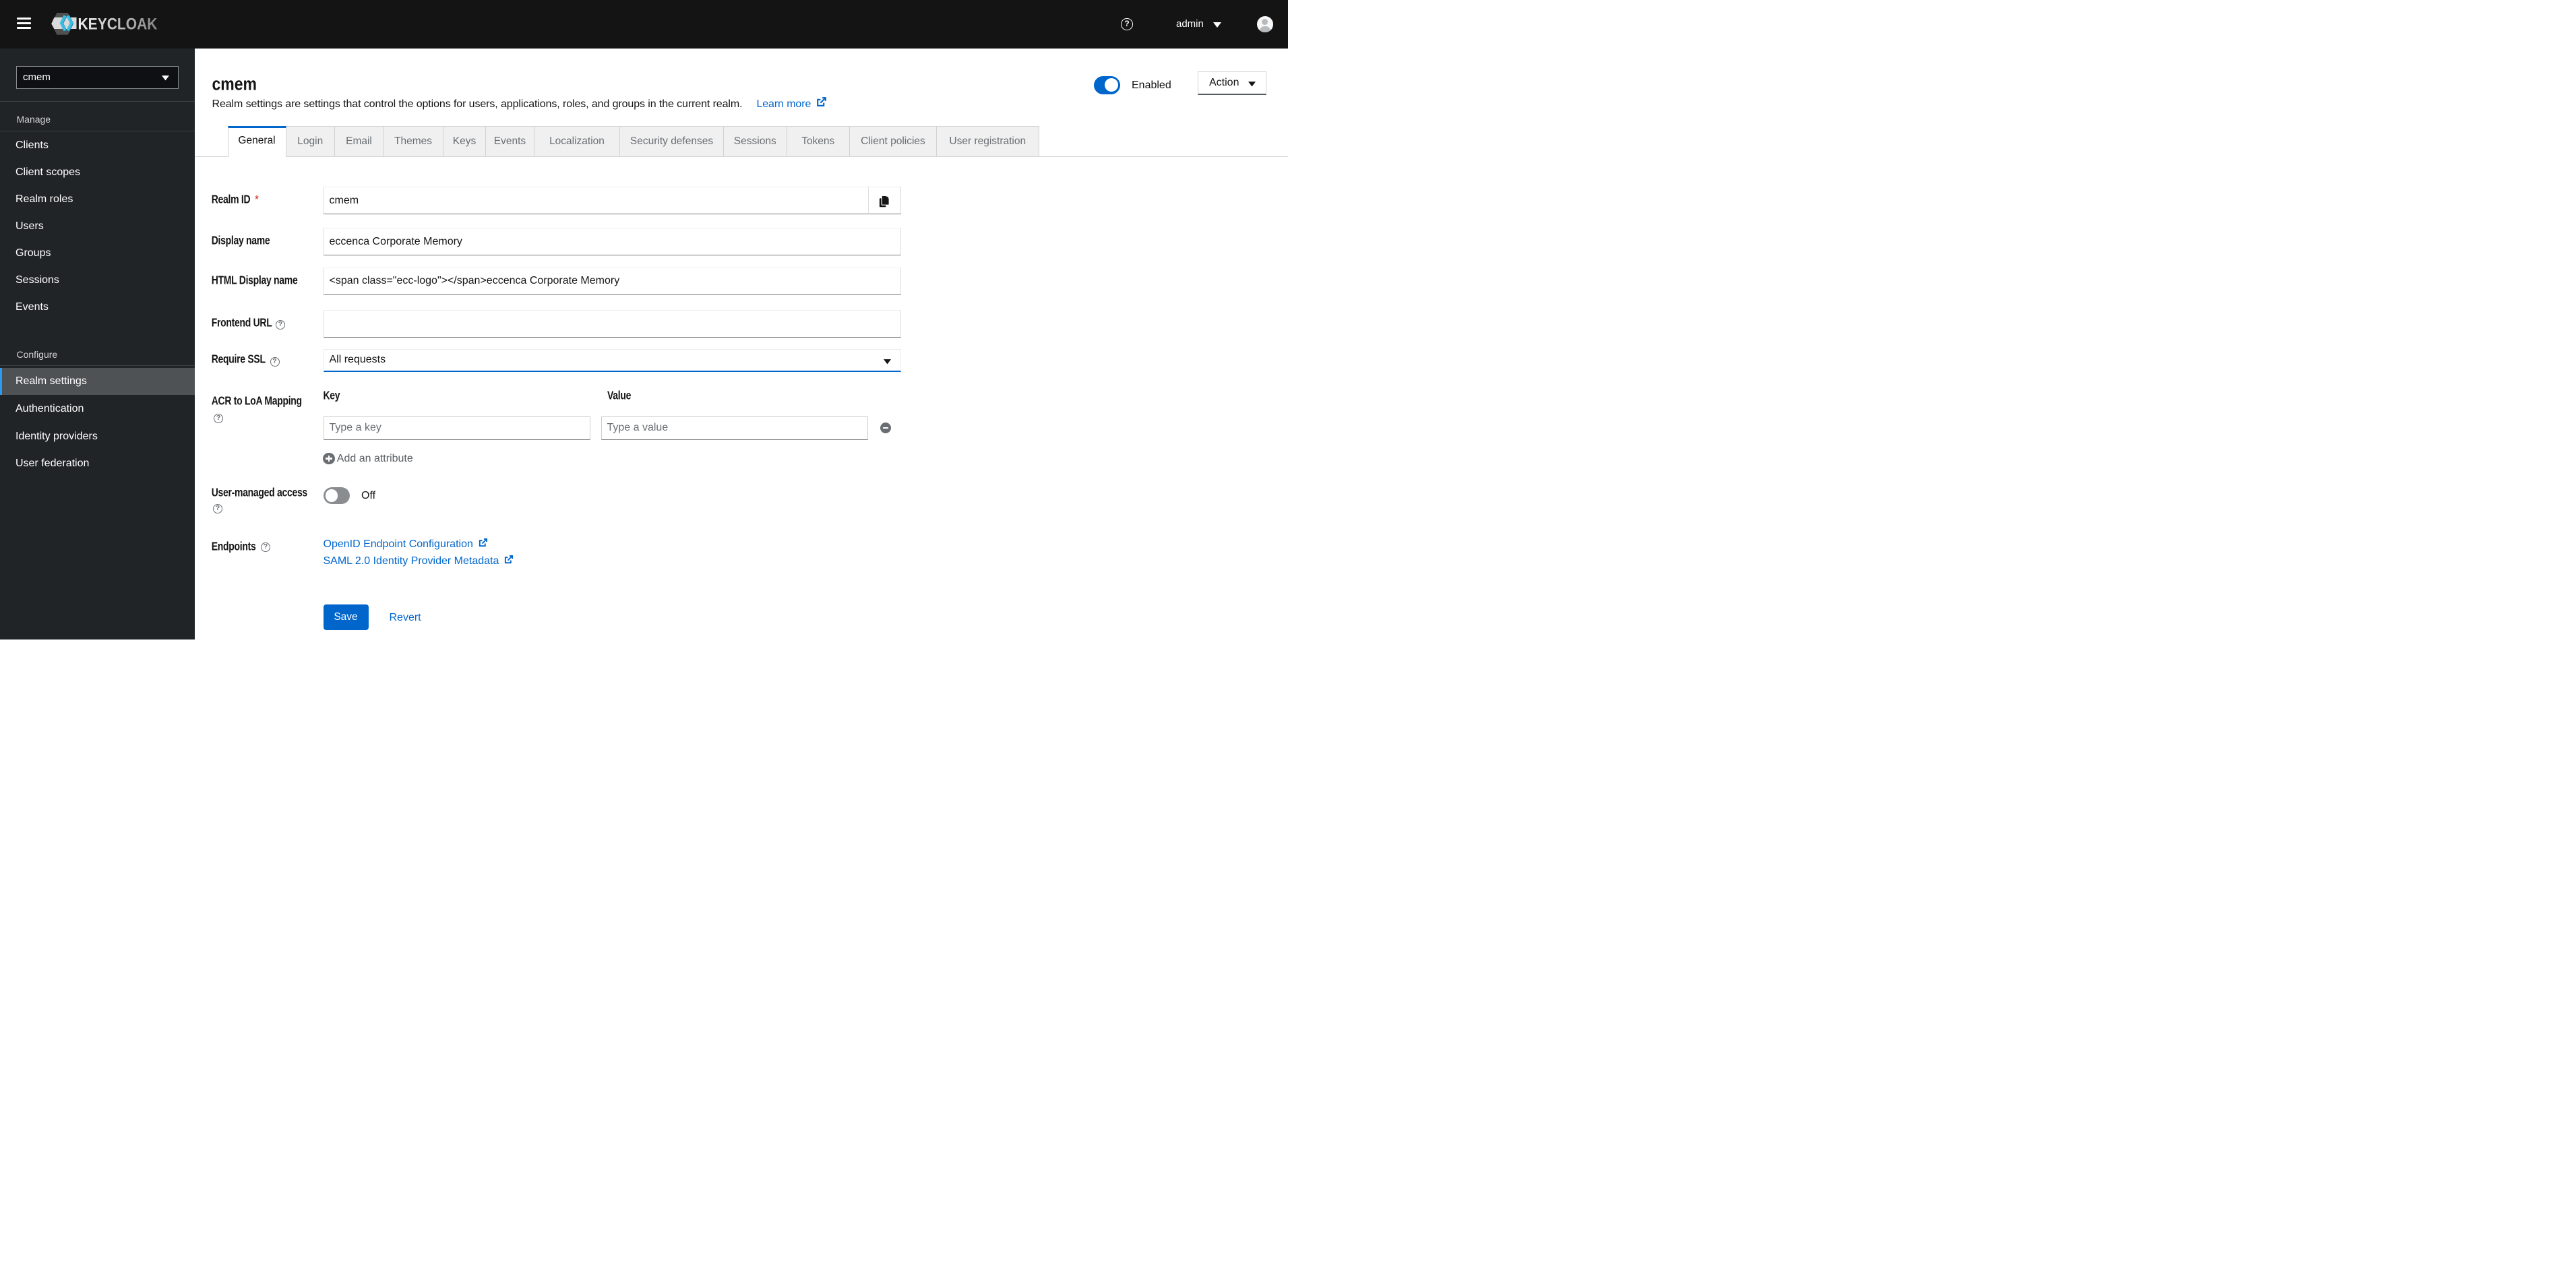  Describe the element at coordinates (118, 24) in the screenshot. I see `svg-text: KEYCLOAK` at that location.